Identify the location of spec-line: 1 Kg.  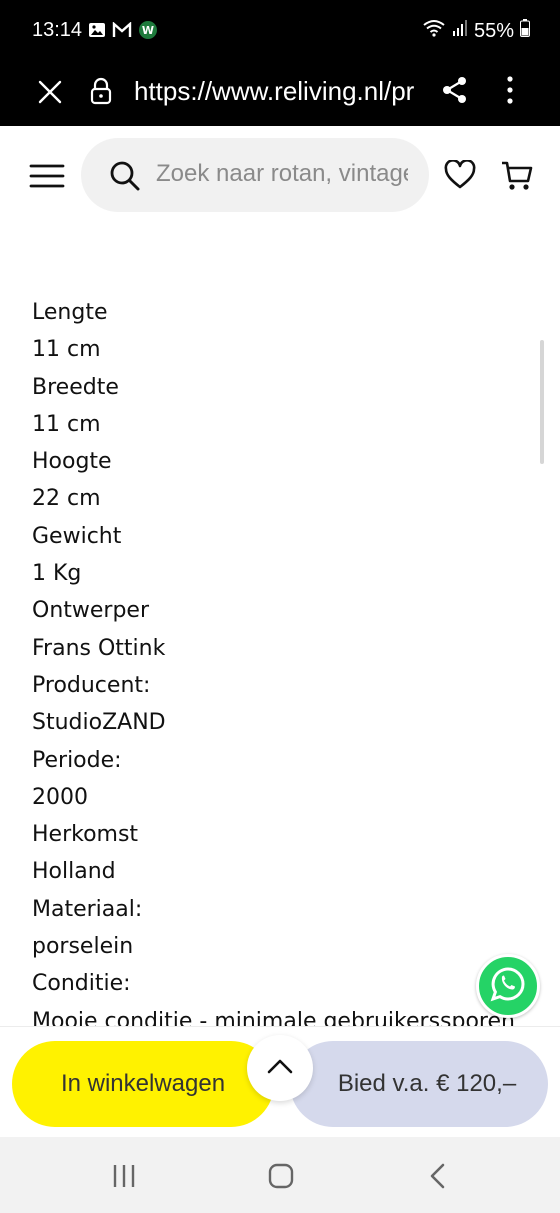
(57, 574).